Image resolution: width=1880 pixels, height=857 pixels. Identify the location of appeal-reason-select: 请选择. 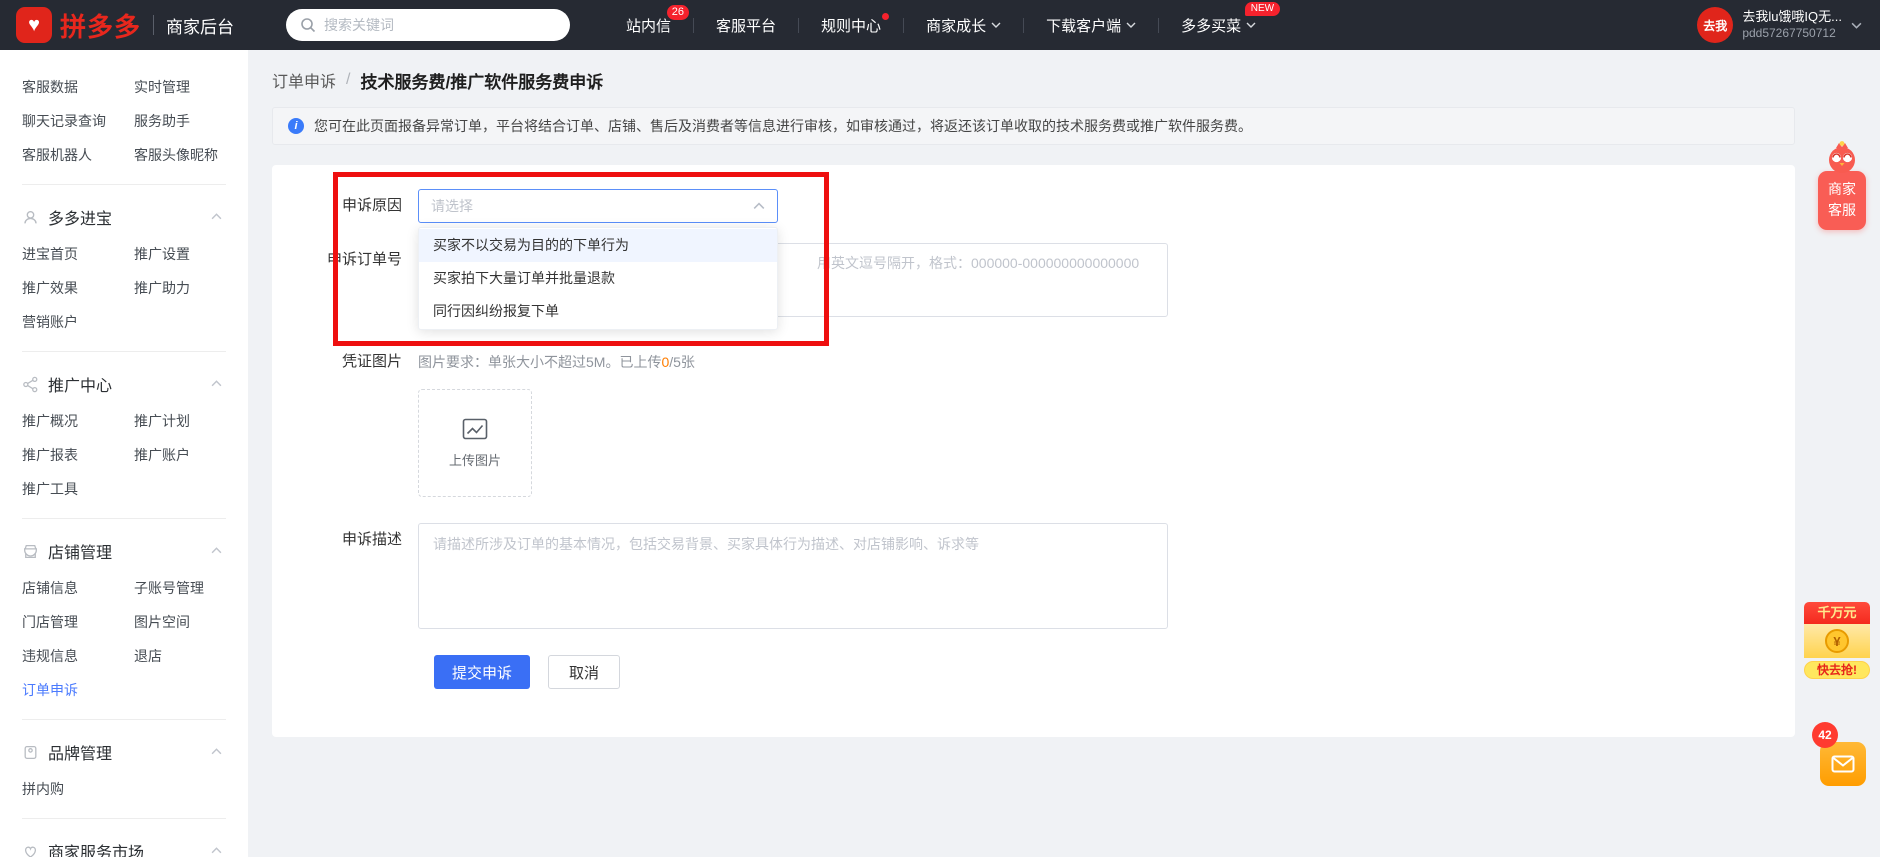
(598, 206).